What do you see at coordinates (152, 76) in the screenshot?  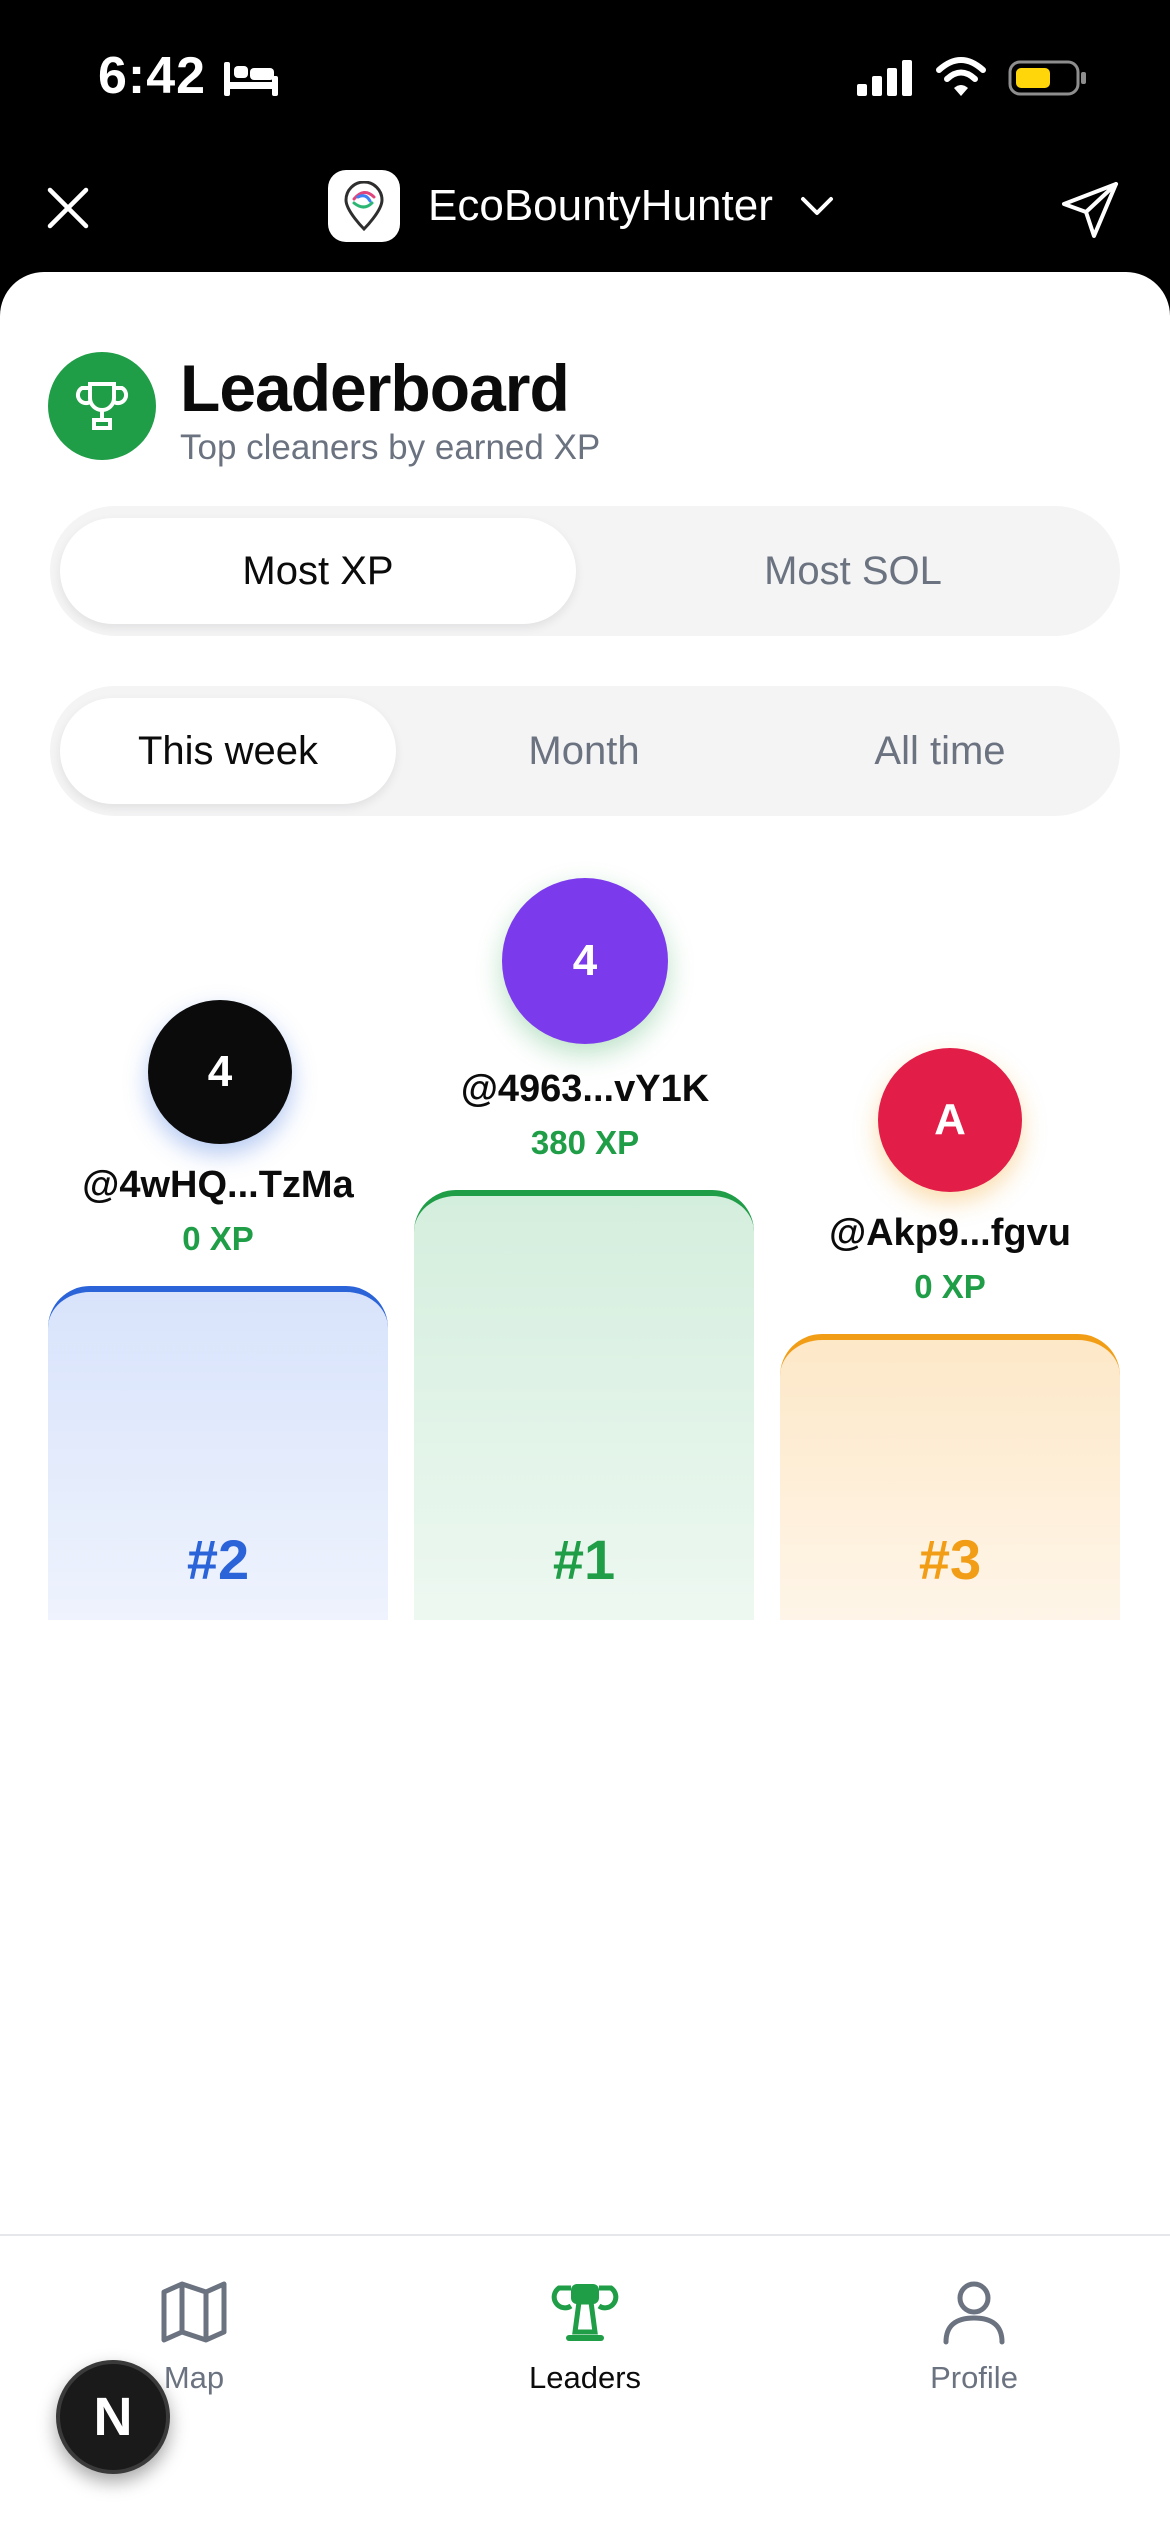 I see `status-time: 6:42` at bounding box center [152, 76].